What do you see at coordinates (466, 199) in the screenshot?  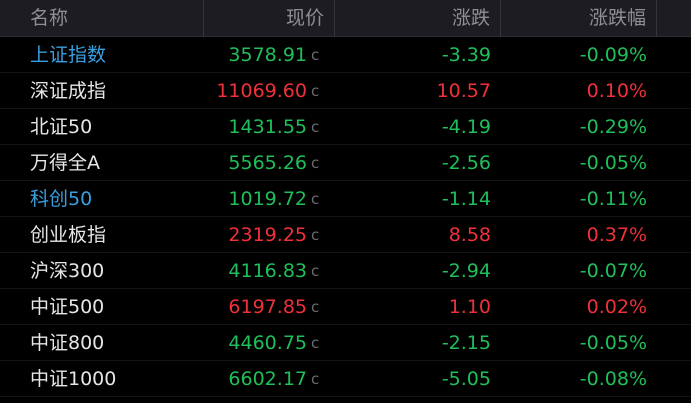 I see `index-change: -1.14` at bounding box center [466, 199].